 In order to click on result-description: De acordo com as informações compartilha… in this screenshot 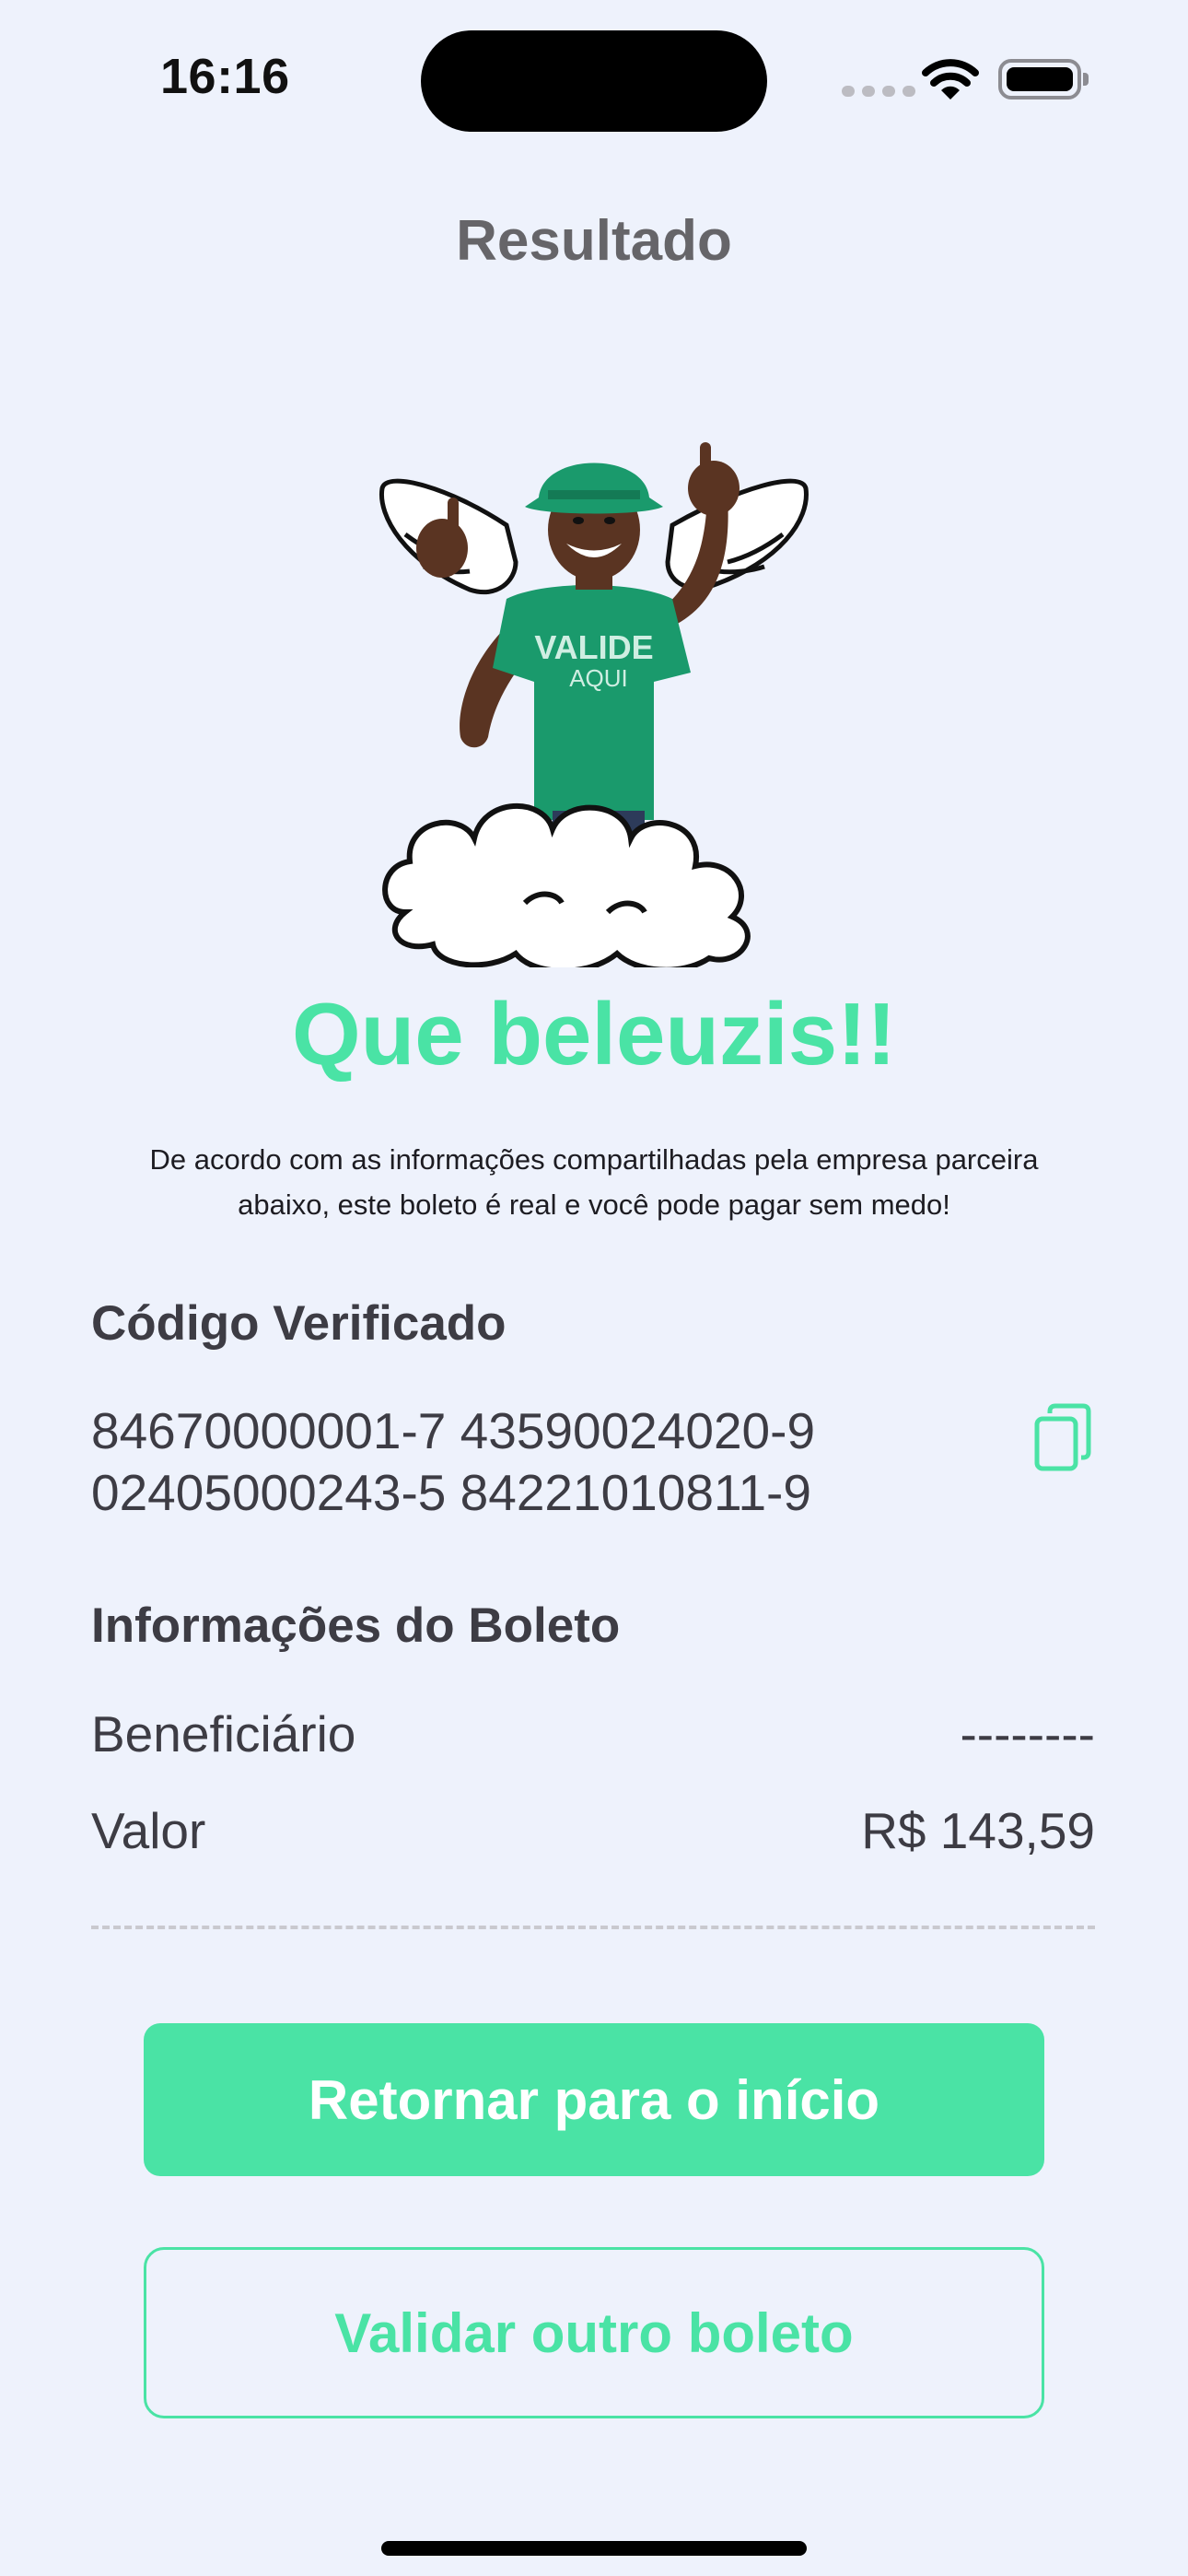, I will do `click(594, 1182)`.